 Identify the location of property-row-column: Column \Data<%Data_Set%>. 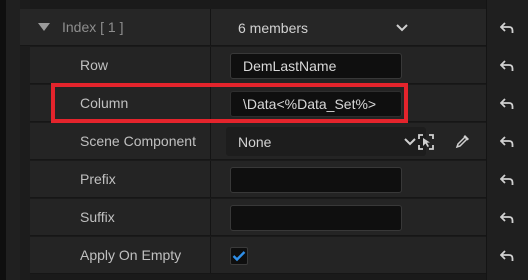
(258, 103).